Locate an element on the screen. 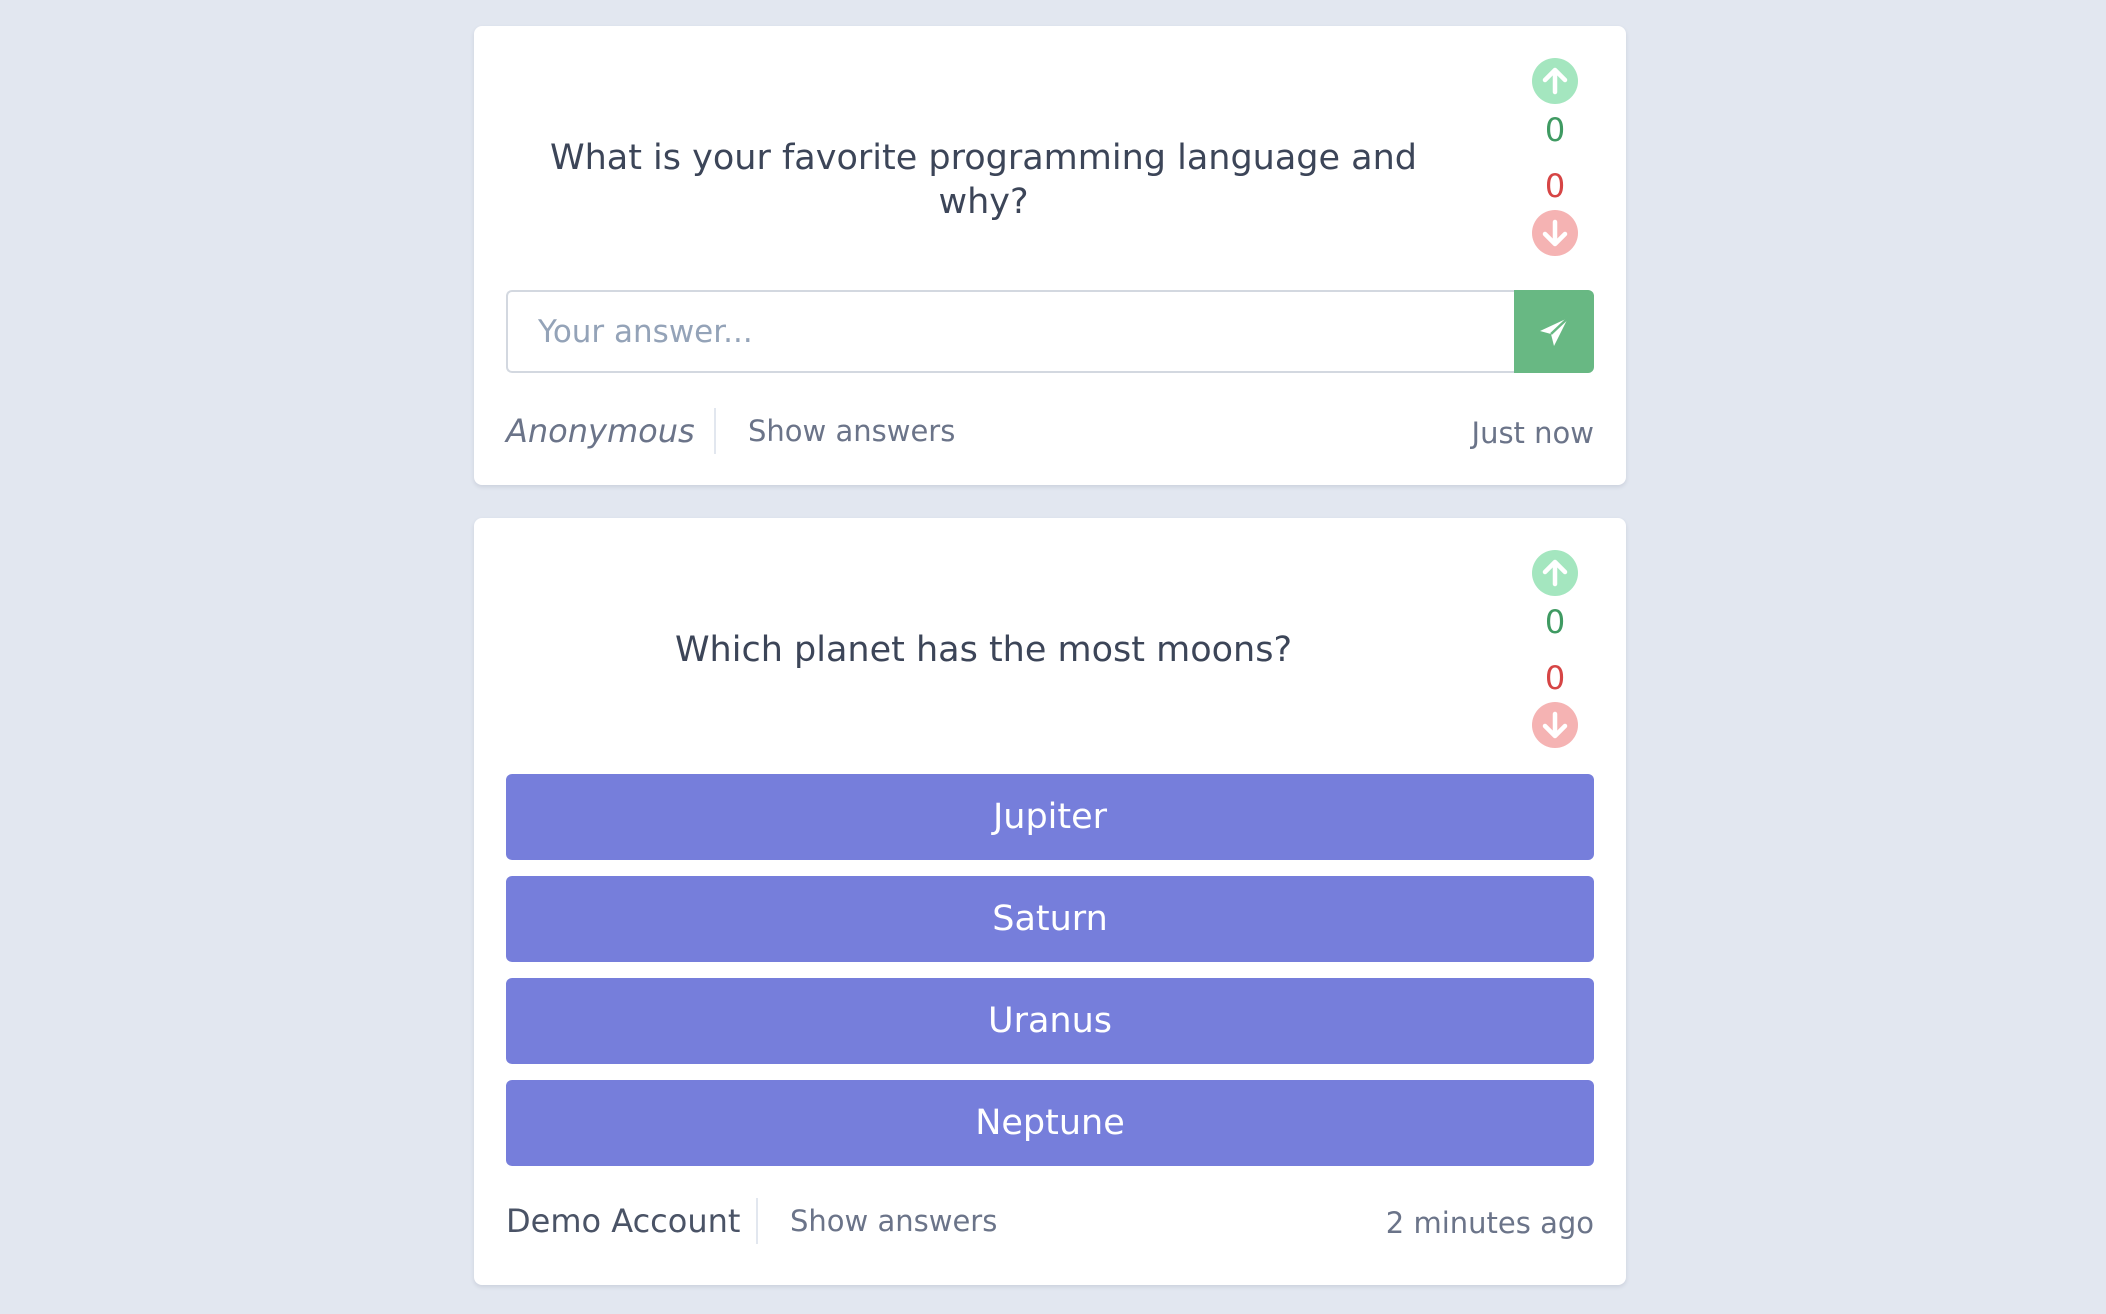 The width and height of the screenshot is (2106, 1314). option-saturn-button: Saturn is located at coordinates (1050, 919).